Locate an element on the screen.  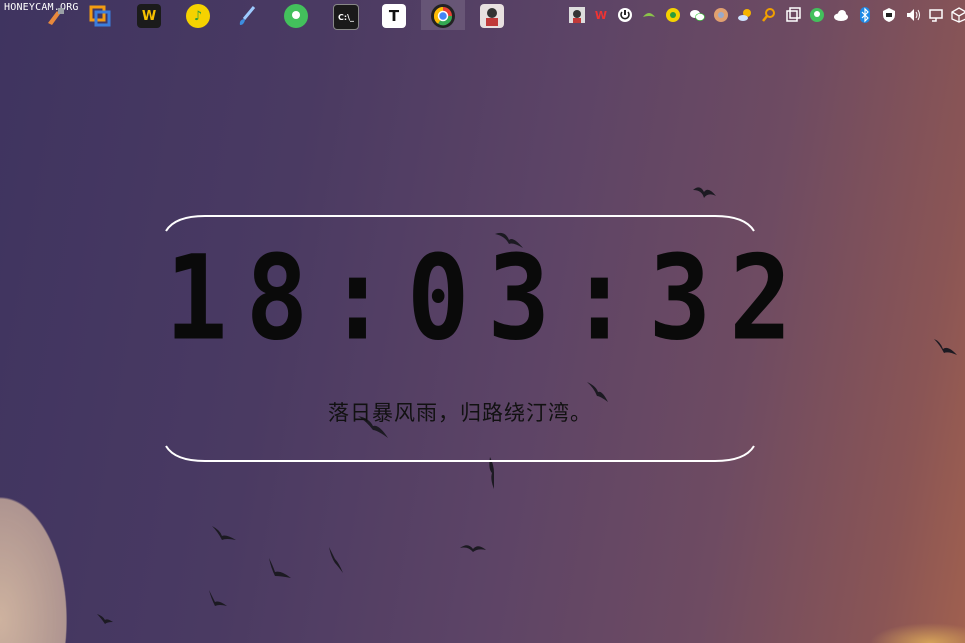
tray-cloud-icon is located at coordinates (841, 15).